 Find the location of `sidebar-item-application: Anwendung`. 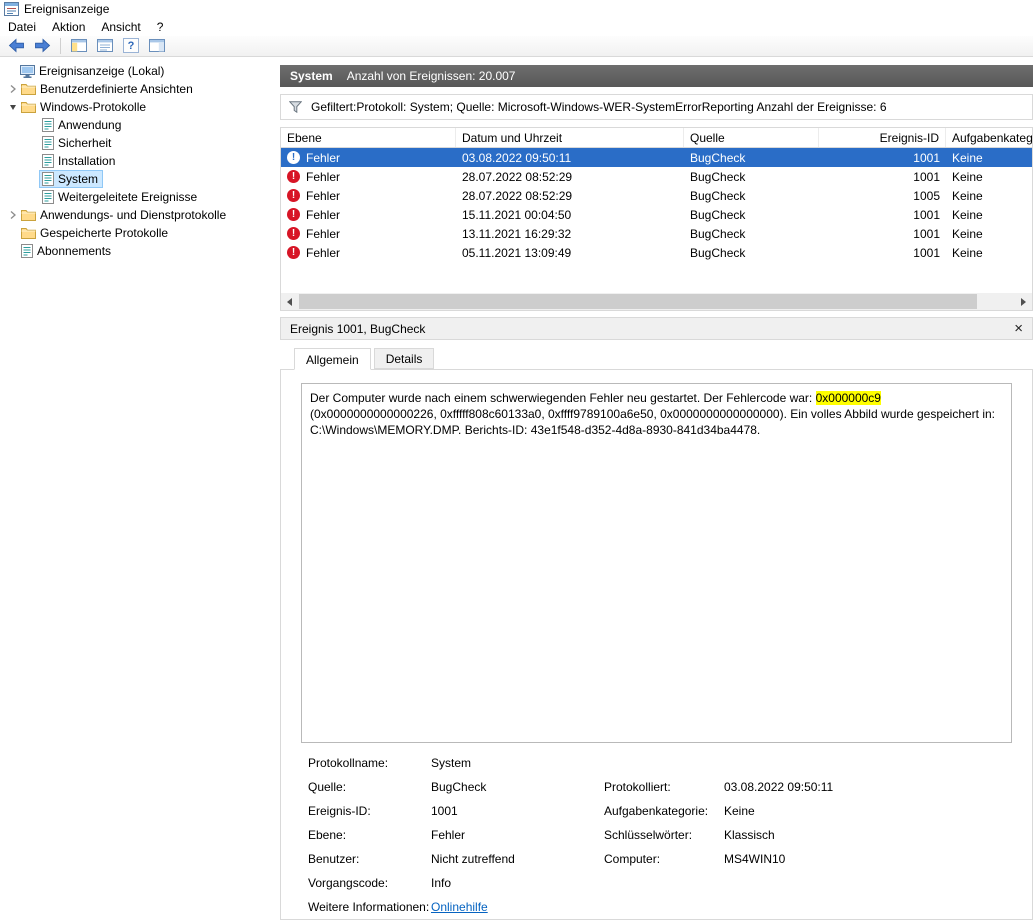

sidebar-item-application: Anwendung is located at coordinates (140, 125).